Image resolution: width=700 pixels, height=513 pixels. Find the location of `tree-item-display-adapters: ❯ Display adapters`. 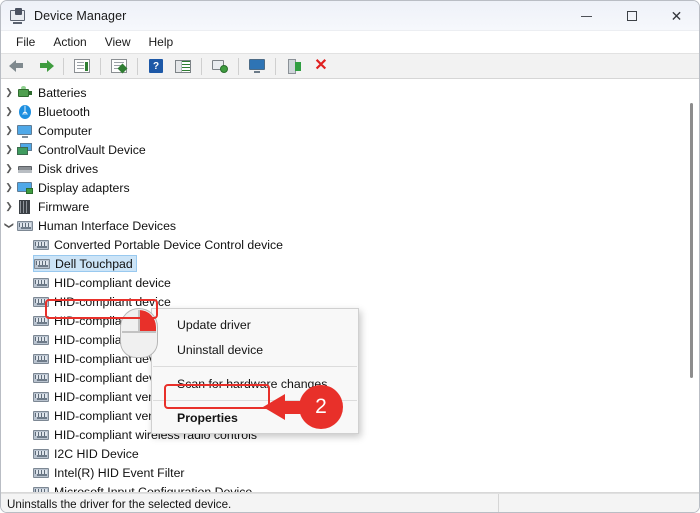

tree-item-display-adapters: ❯ Display adapters is located at coordinates (350, 187).